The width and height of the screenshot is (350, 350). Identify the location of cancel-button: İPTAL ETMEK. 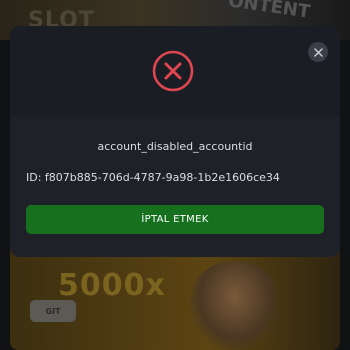
(175, 219).